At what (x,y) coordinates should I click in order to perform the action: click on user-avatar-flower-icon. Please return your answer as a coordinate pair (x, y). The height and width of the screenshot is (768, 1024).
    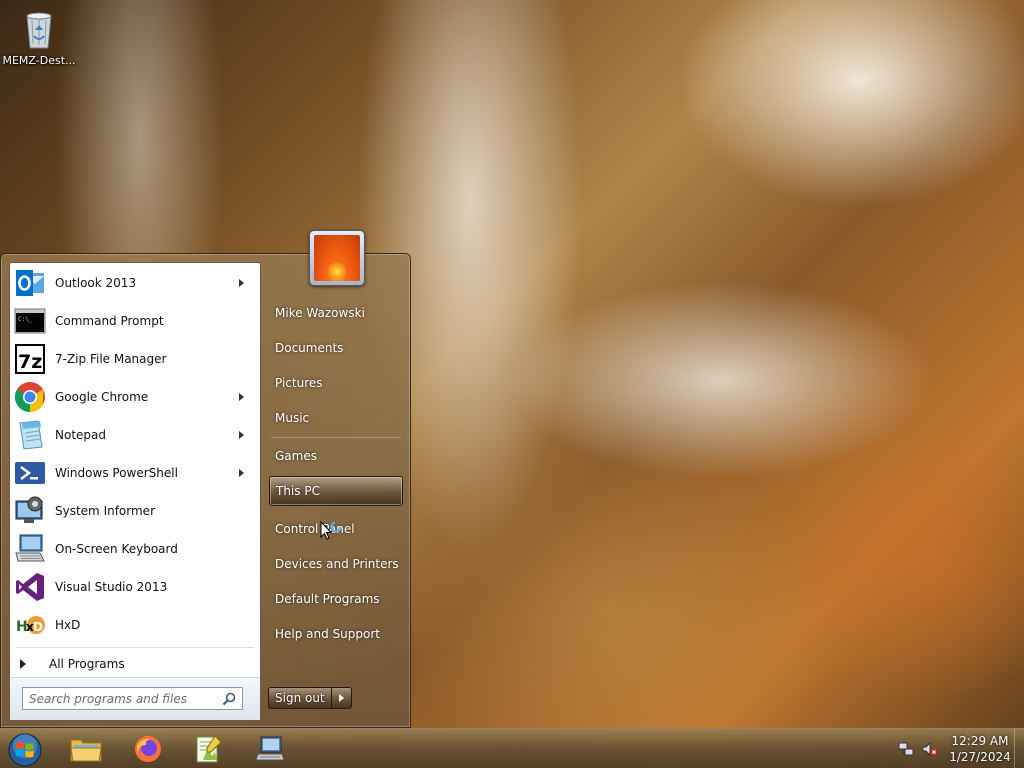
    Looking at the image, I should click on (337, 258).